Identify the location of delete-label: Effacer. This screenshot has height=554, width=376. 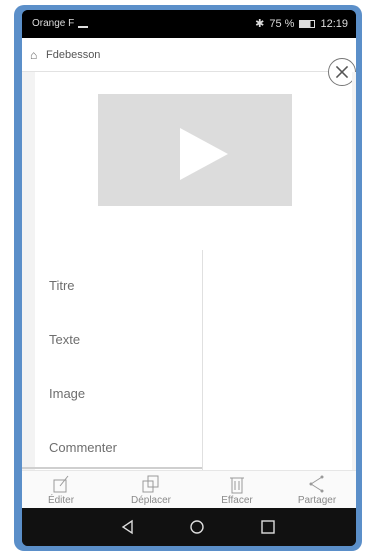
(237, 500).